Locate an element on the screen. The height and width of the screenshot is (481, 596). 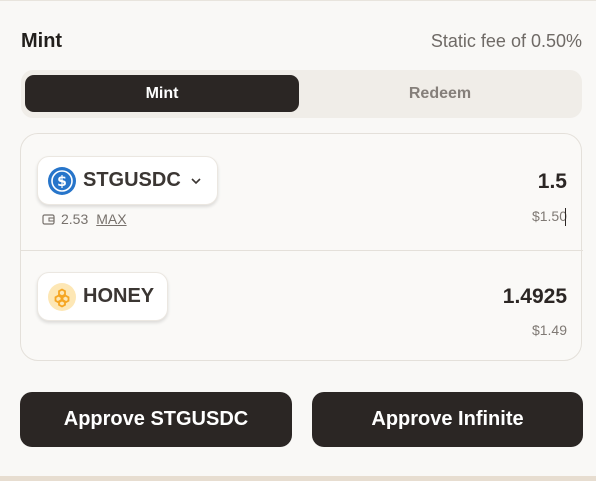
approve-infinite-button: Approve Infinite is located at coordinates (447, 419).